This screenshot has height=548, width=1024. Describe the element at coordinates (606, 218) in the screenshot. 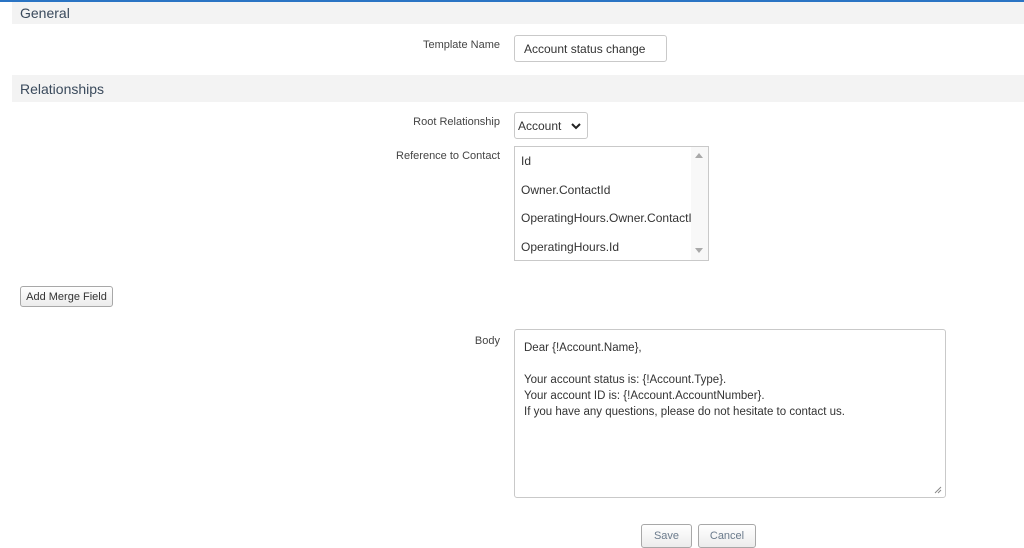

I see `list-item: OperatingHours.Owner.ContactId` at that location.